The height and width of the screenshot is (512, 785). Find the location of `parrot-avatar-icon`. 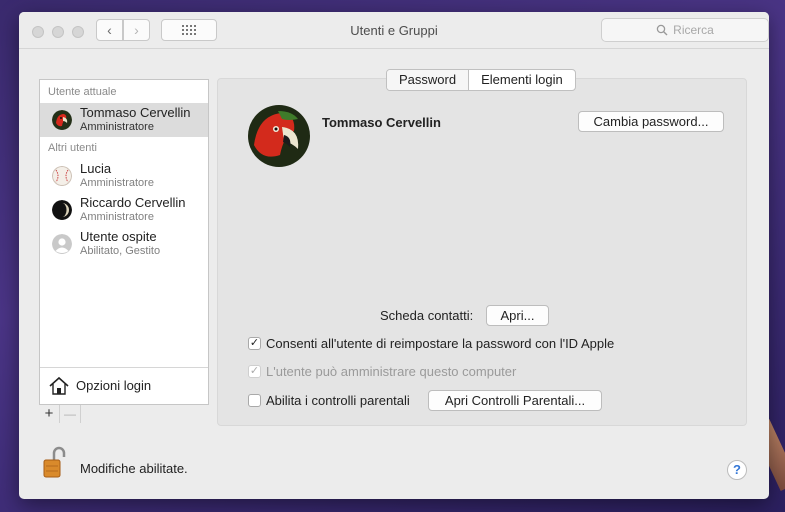

parrot-avatar-icon is located at coordinates (62, 120).